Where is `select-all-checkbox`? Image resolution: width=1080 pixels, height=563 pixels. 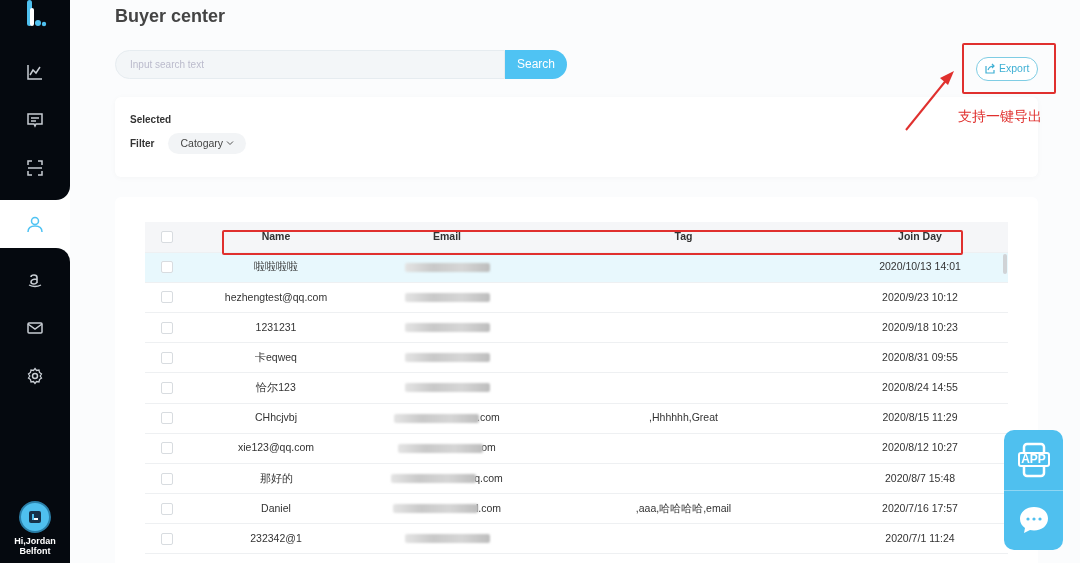 select-all-checkbox is located at coordinates (167, 236).